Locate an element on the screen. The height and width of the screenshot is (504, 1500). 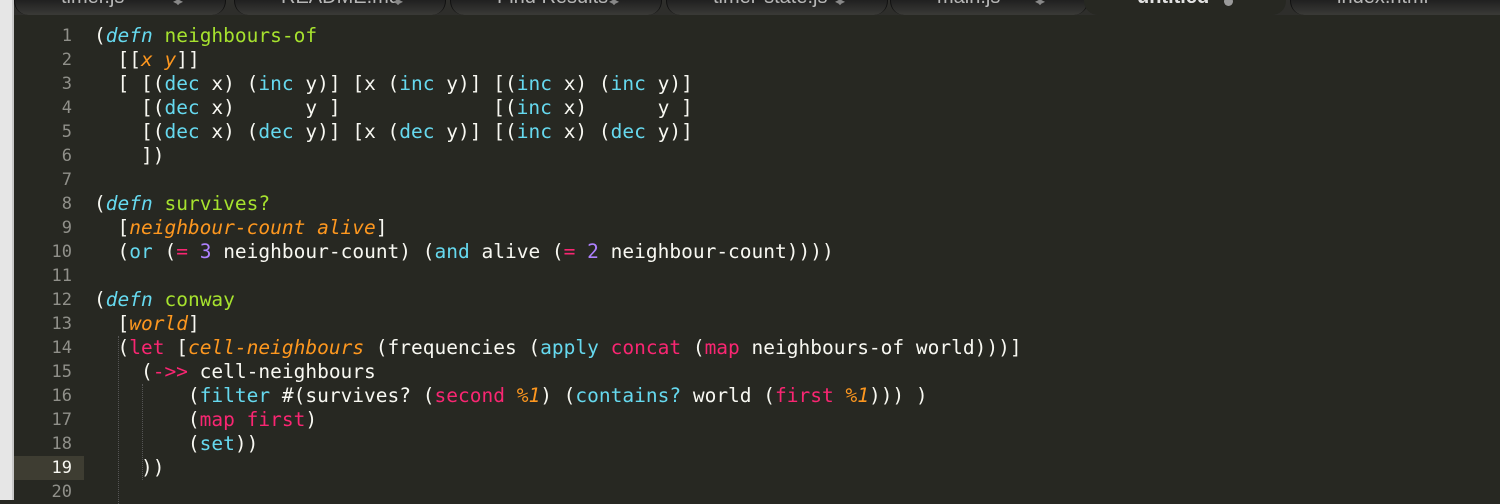
tab-index-html: index.html is located at coordinates (1395, 7).